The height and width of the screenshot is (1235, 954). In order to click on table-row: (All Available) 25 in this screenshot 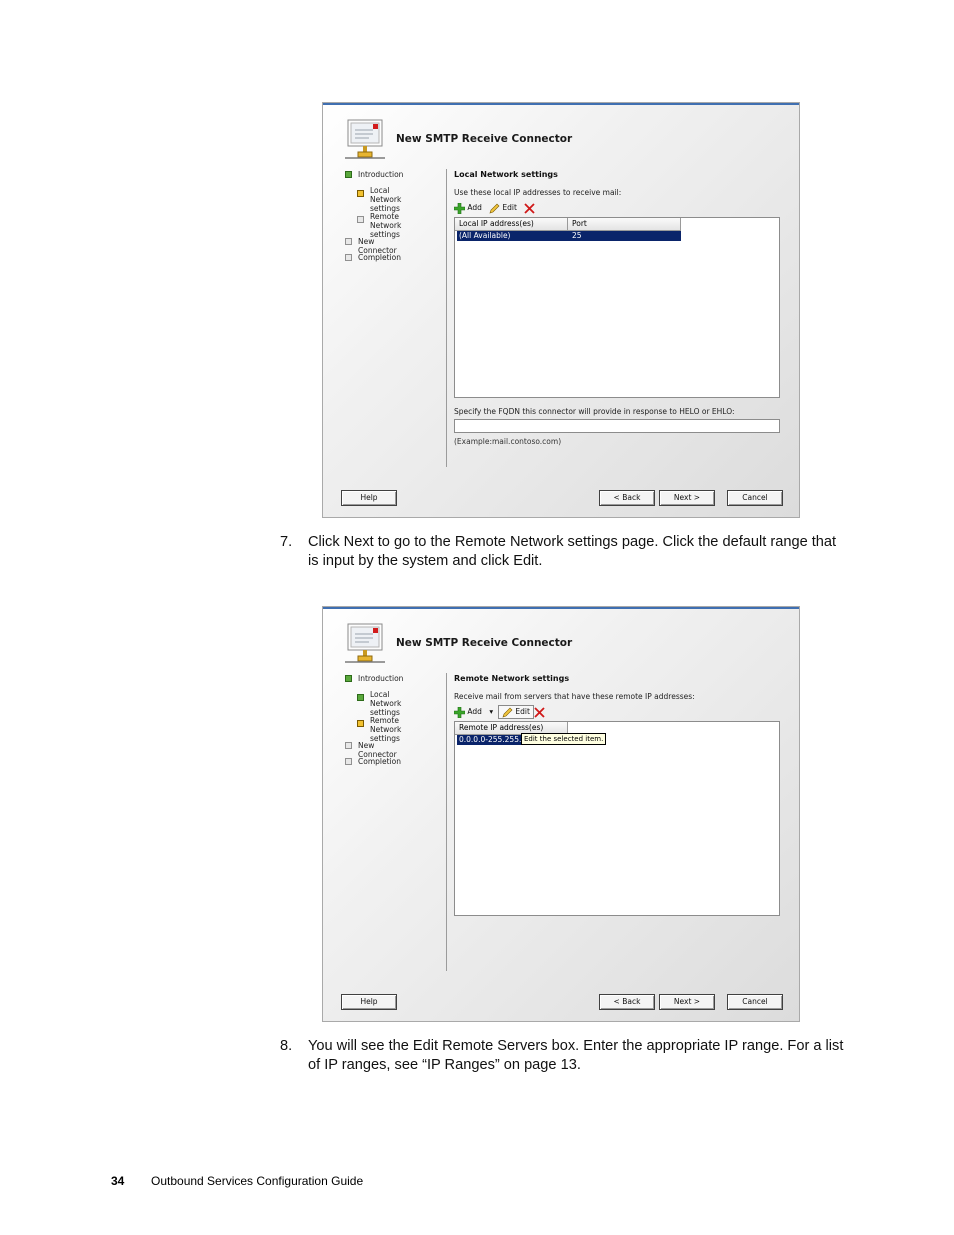, I will do `click(569, 236)`.